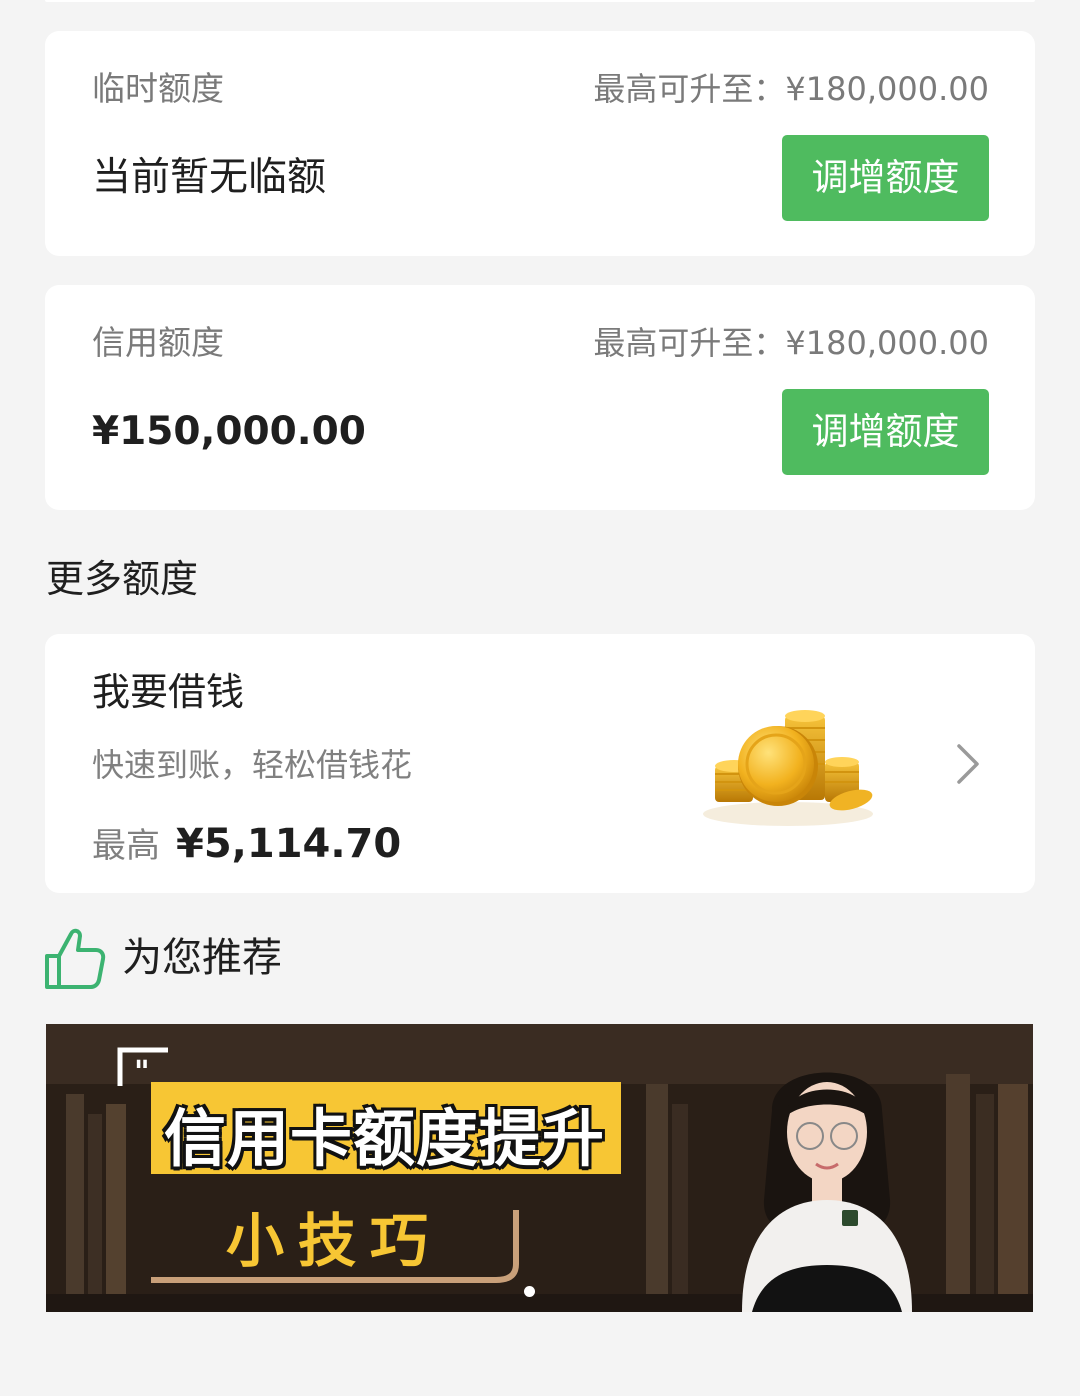  What do you see at coordinates (885, 178) in the screenshot?
I see `temp-quota-increase-button: 调增额度` at bounding box center [885, 178].